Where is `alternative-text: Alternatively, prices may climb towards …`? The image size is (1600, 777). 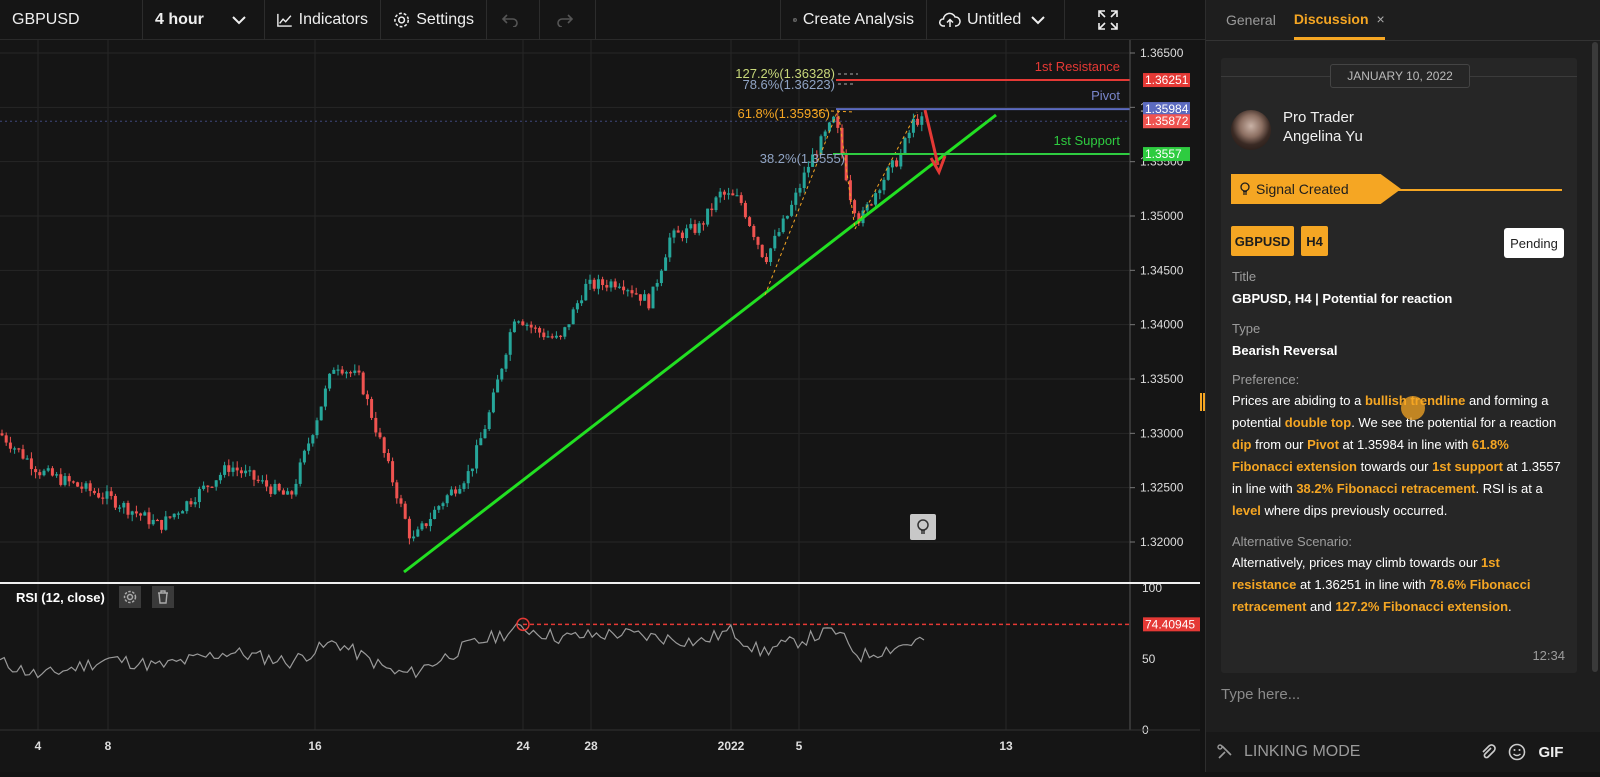
alternative-text: Alternatively, prices may climb towards … is located at coordinates (1399, 585).